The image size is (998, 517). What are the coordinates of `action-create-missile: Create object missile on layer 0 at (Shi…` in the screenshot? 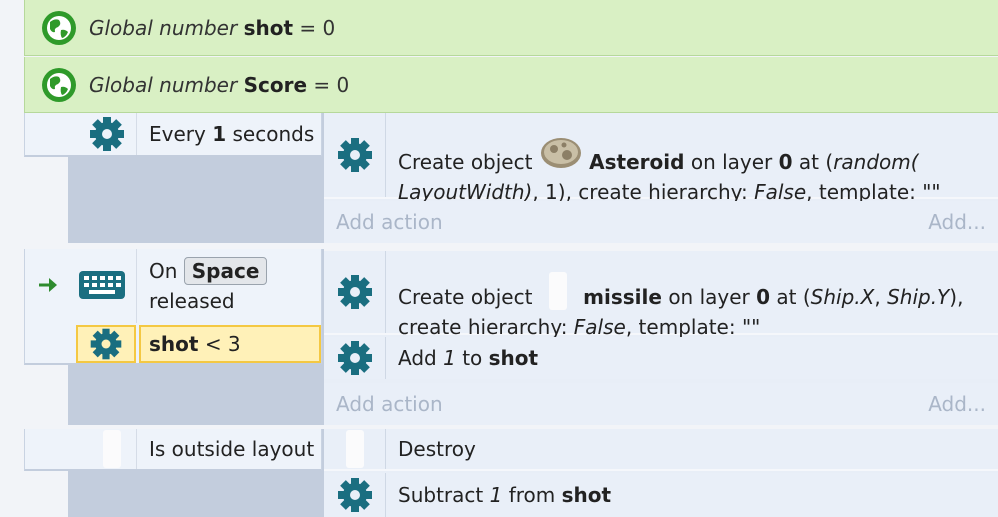 It's located at (661, 295).